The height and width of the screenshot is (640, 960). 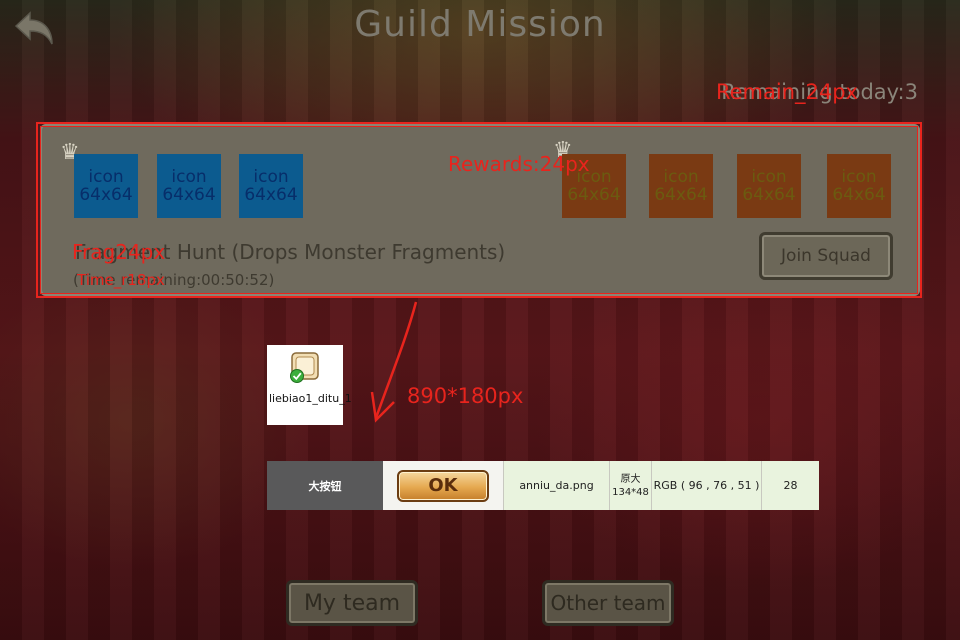 What do you see at coordinates (309, 385) in the screenshot?
I see `file-thumbnail: liebiao1_ditu_1` at bounding box center [309, 385].